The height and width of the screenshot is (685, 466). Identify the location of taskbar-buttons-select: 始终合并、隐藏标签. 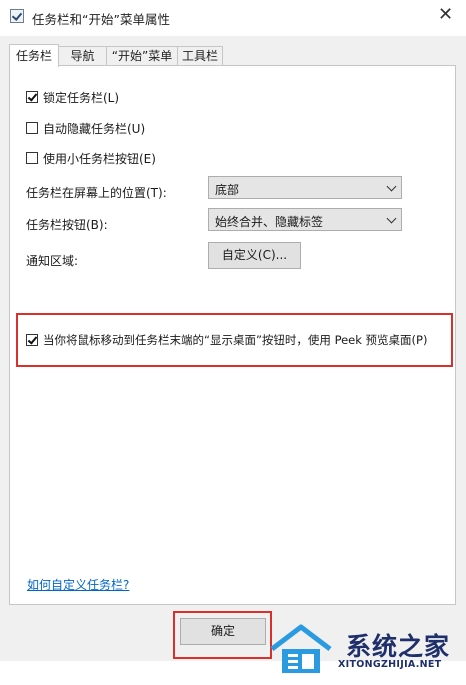
(305, 219).